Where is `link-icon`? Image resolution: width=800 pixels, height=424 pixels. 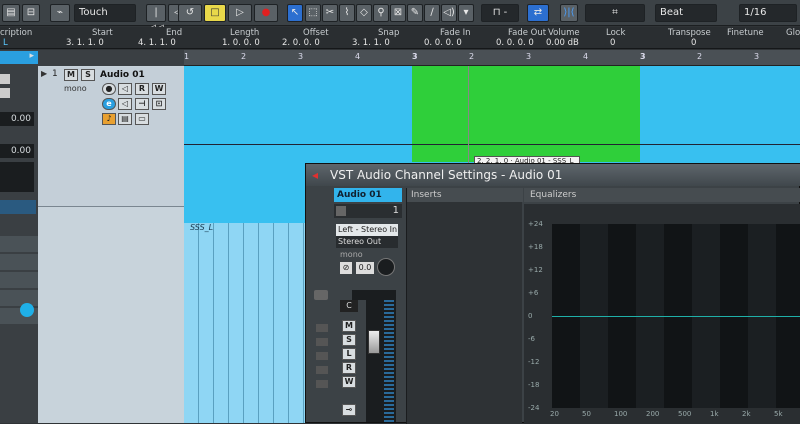 link-icon is located at coordinates (321, 295).